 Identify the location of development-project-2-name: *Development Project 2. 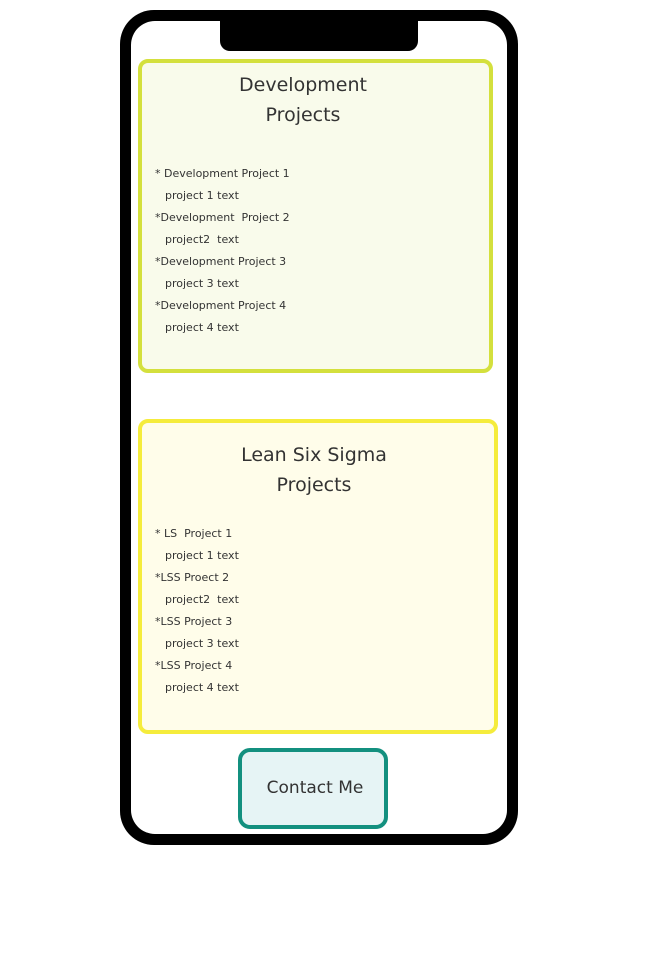
(222, 217).